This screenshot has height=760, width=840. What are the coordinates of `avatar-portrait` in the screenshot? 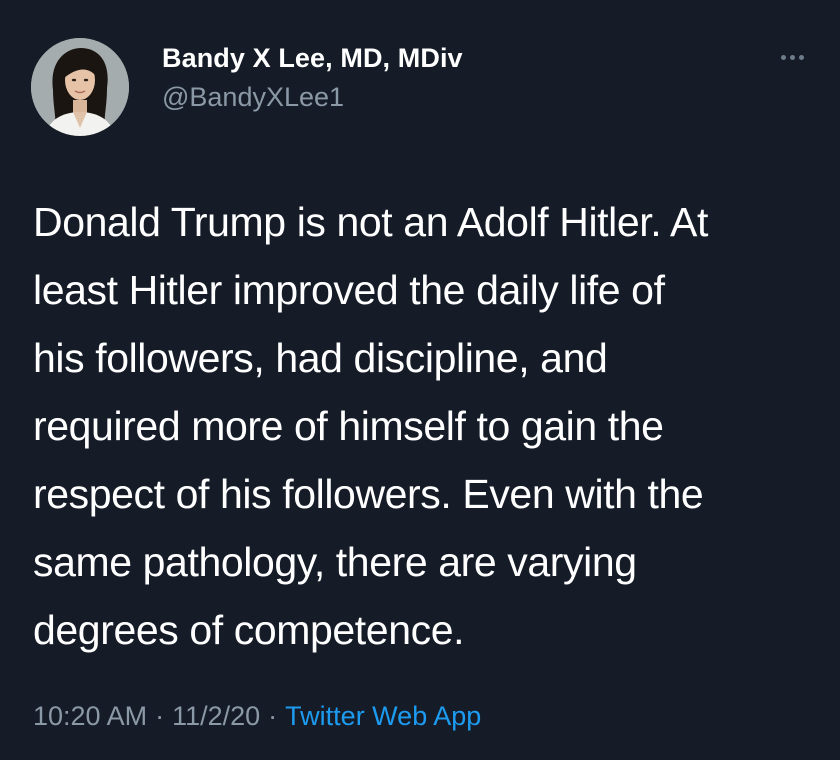 It's located at (80, 87).